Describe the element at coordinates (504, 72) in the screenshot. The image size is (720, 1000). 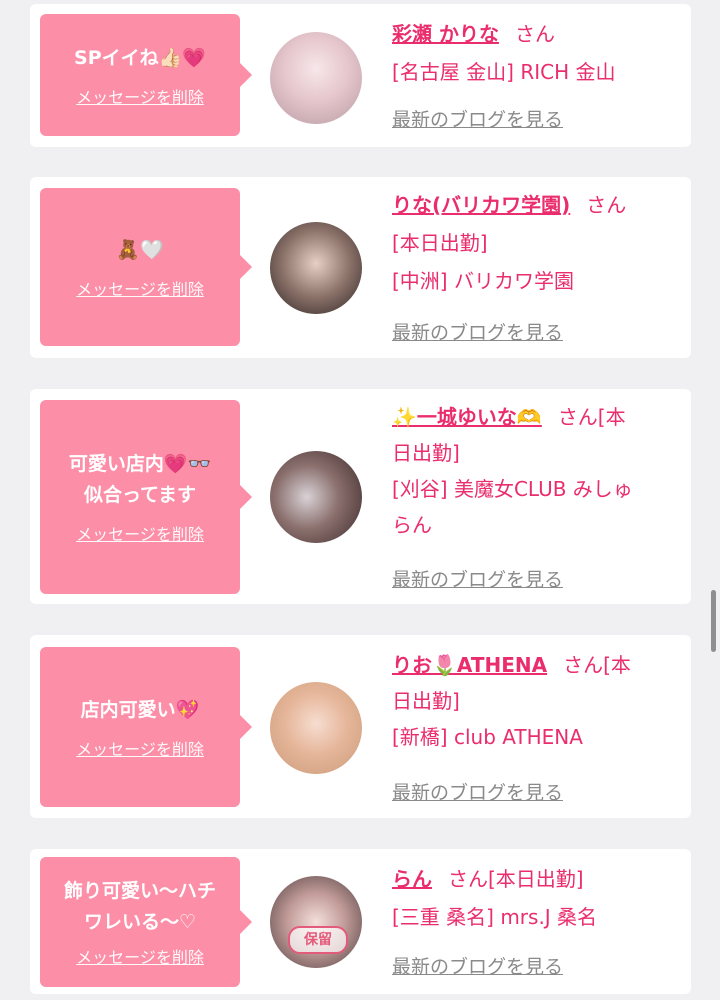
I see `cast-detail: [名古屋 金山] RICH 金山` at that location.